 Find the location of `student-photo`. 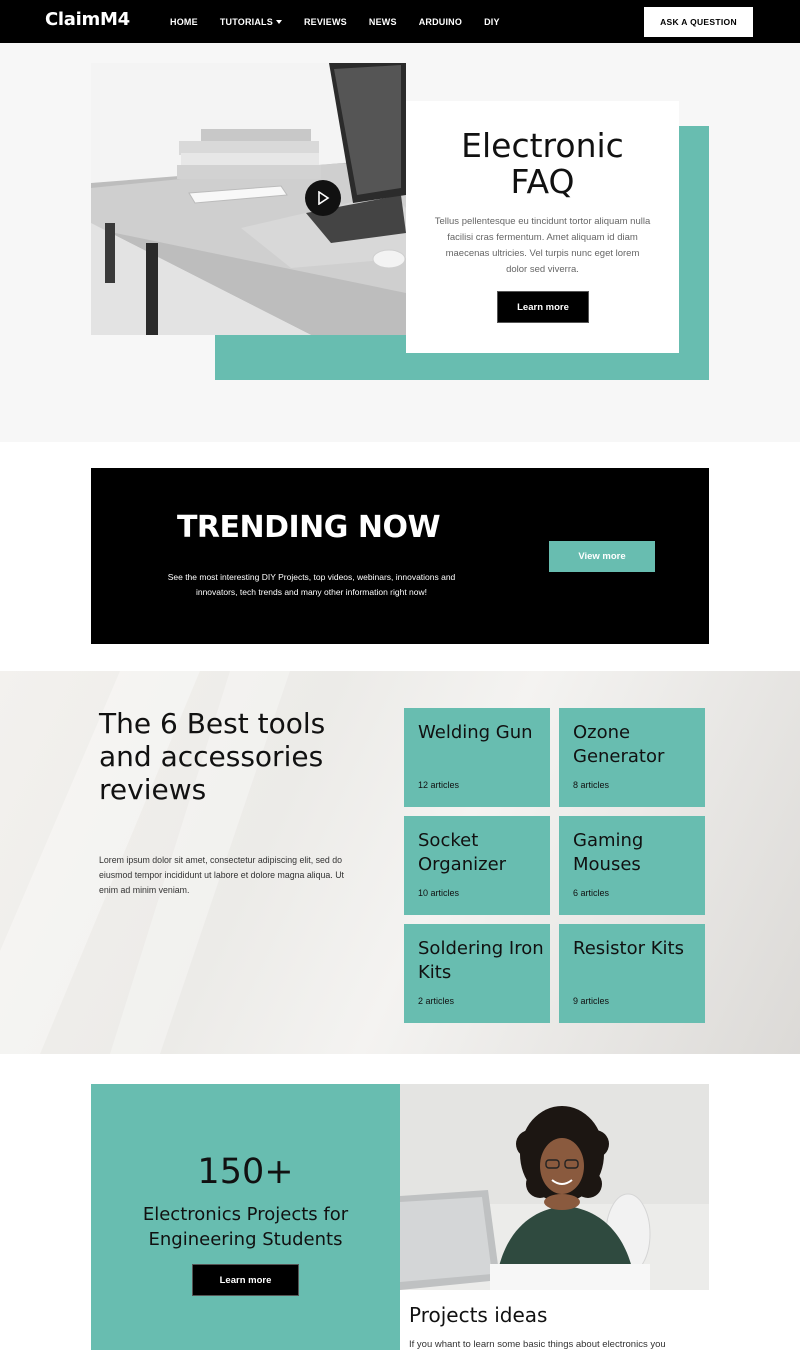

student-photo is located at coordinates (554, 1187).